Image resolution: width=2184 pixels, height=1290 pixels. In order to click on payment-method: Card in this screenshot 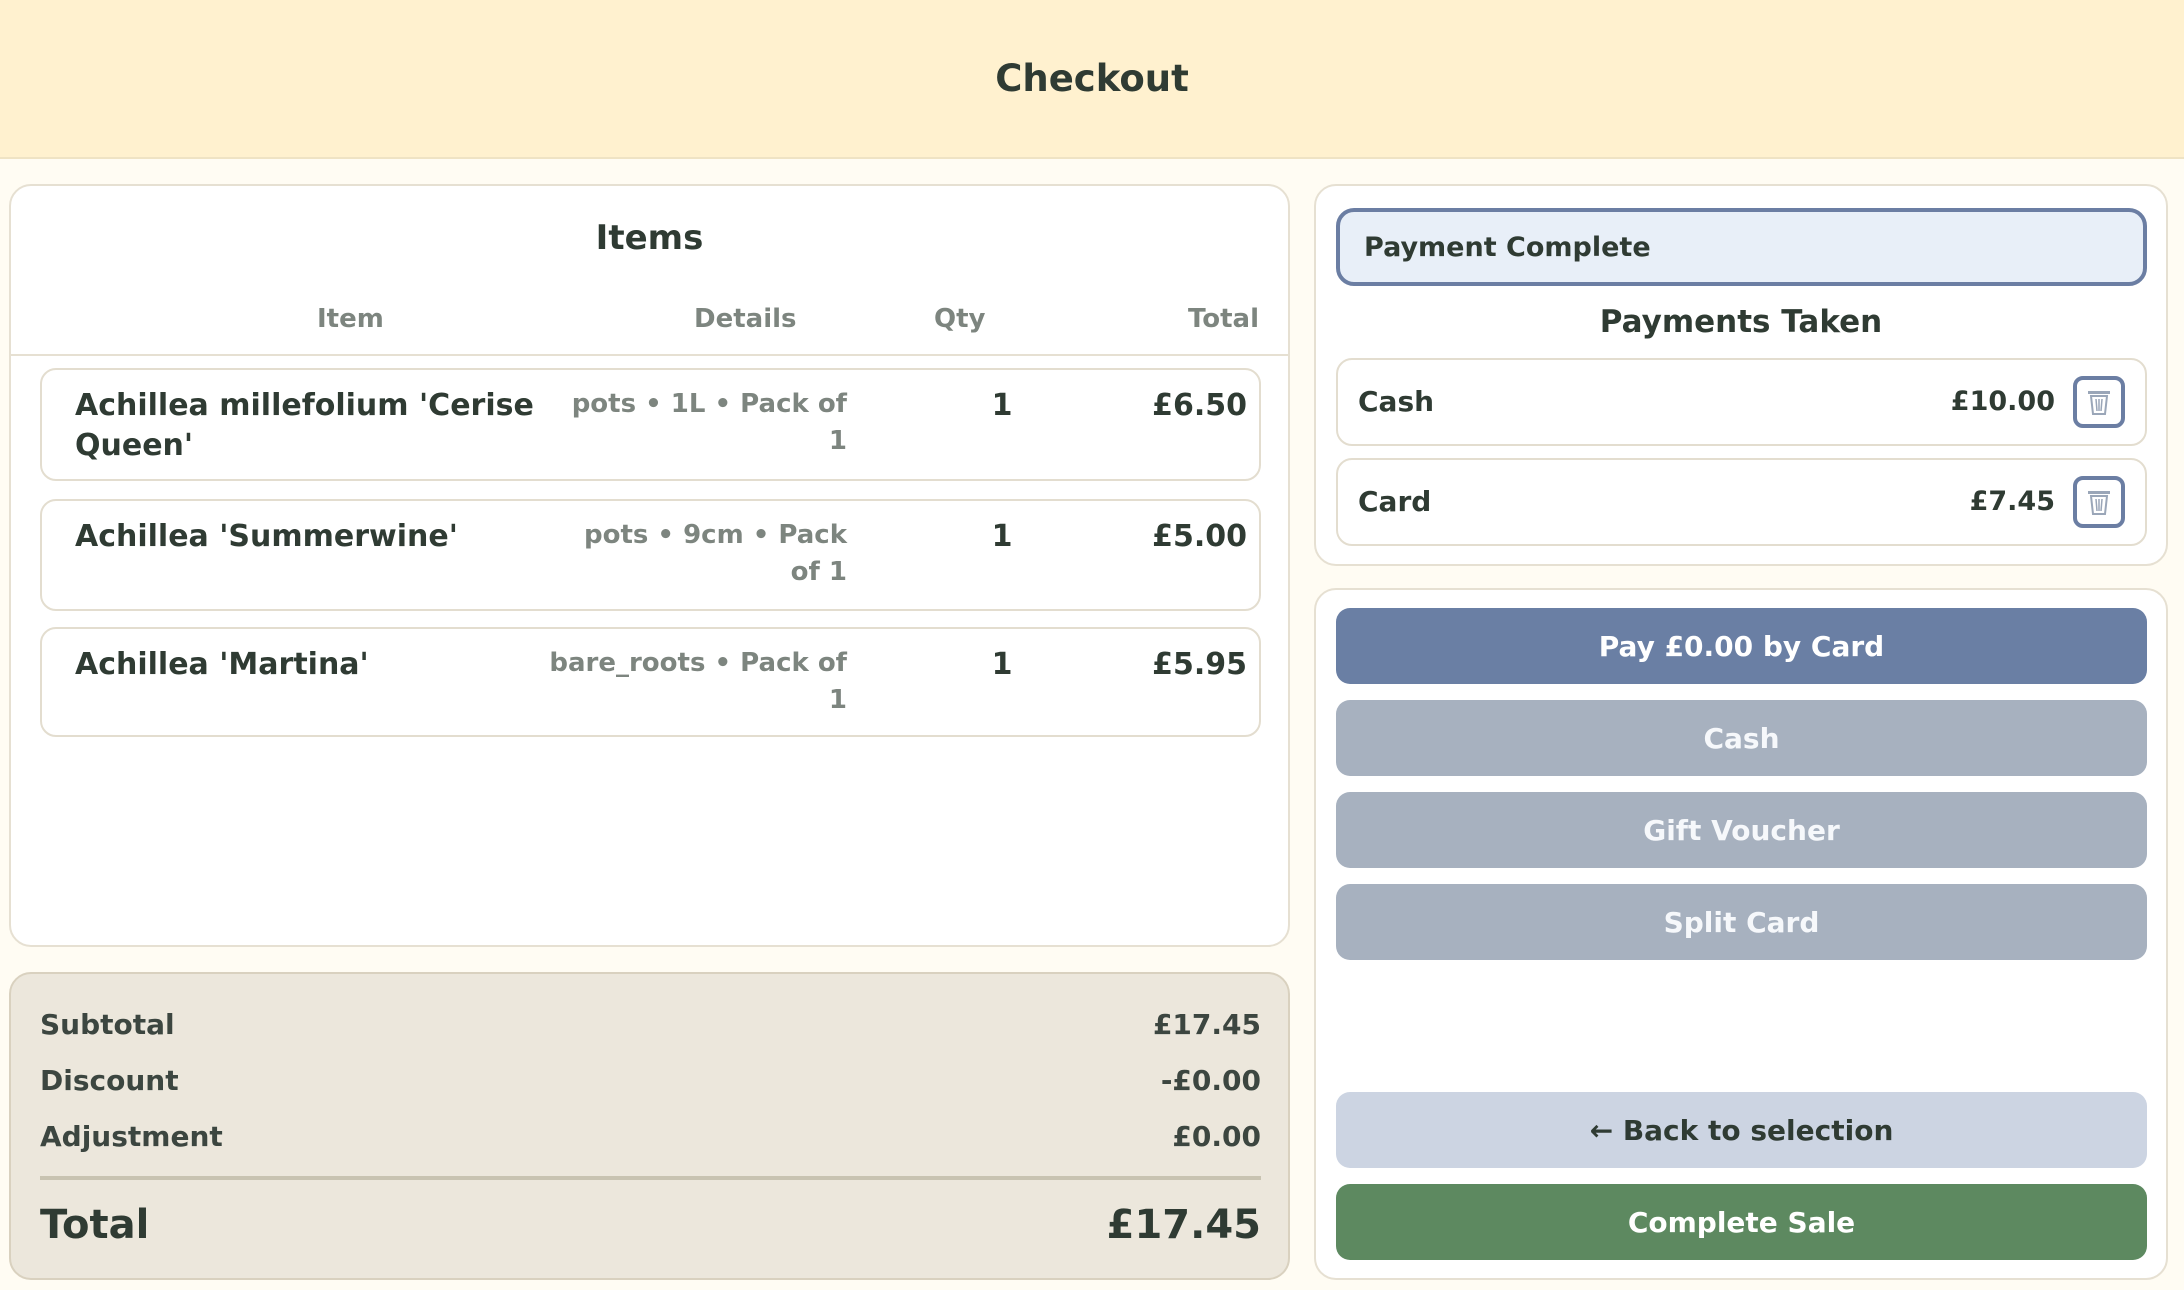, I will do `click(1395, 501)`.